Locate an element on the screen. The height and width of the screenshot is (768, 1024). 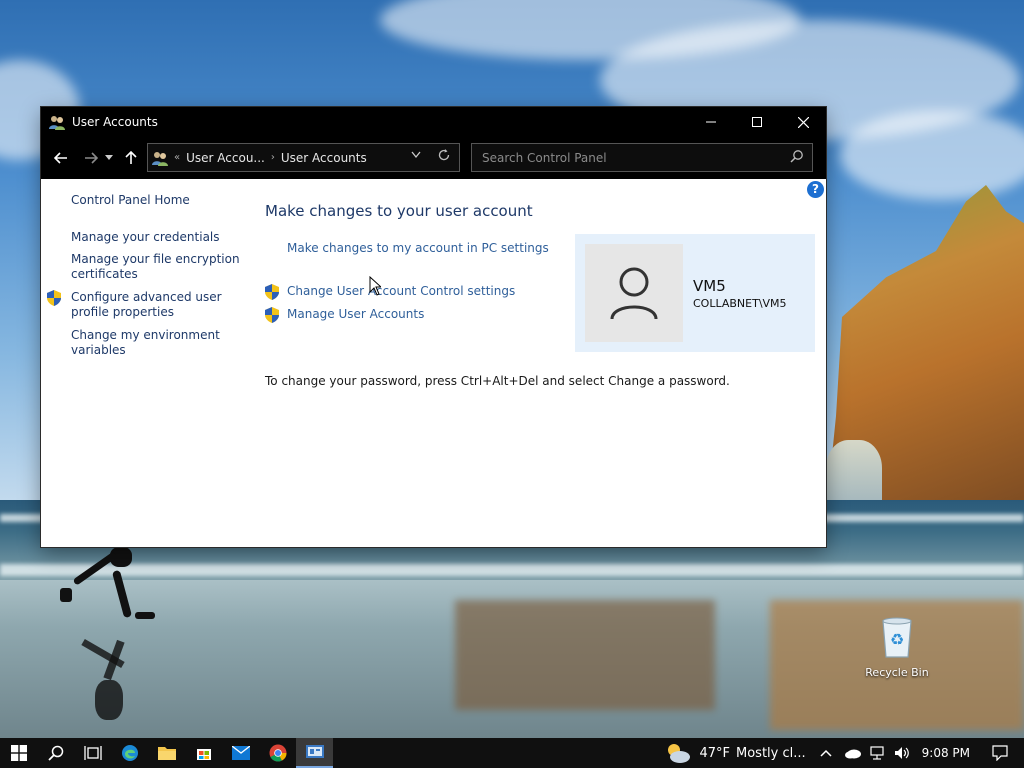
task-view-button is located at coordinates (92, 753).